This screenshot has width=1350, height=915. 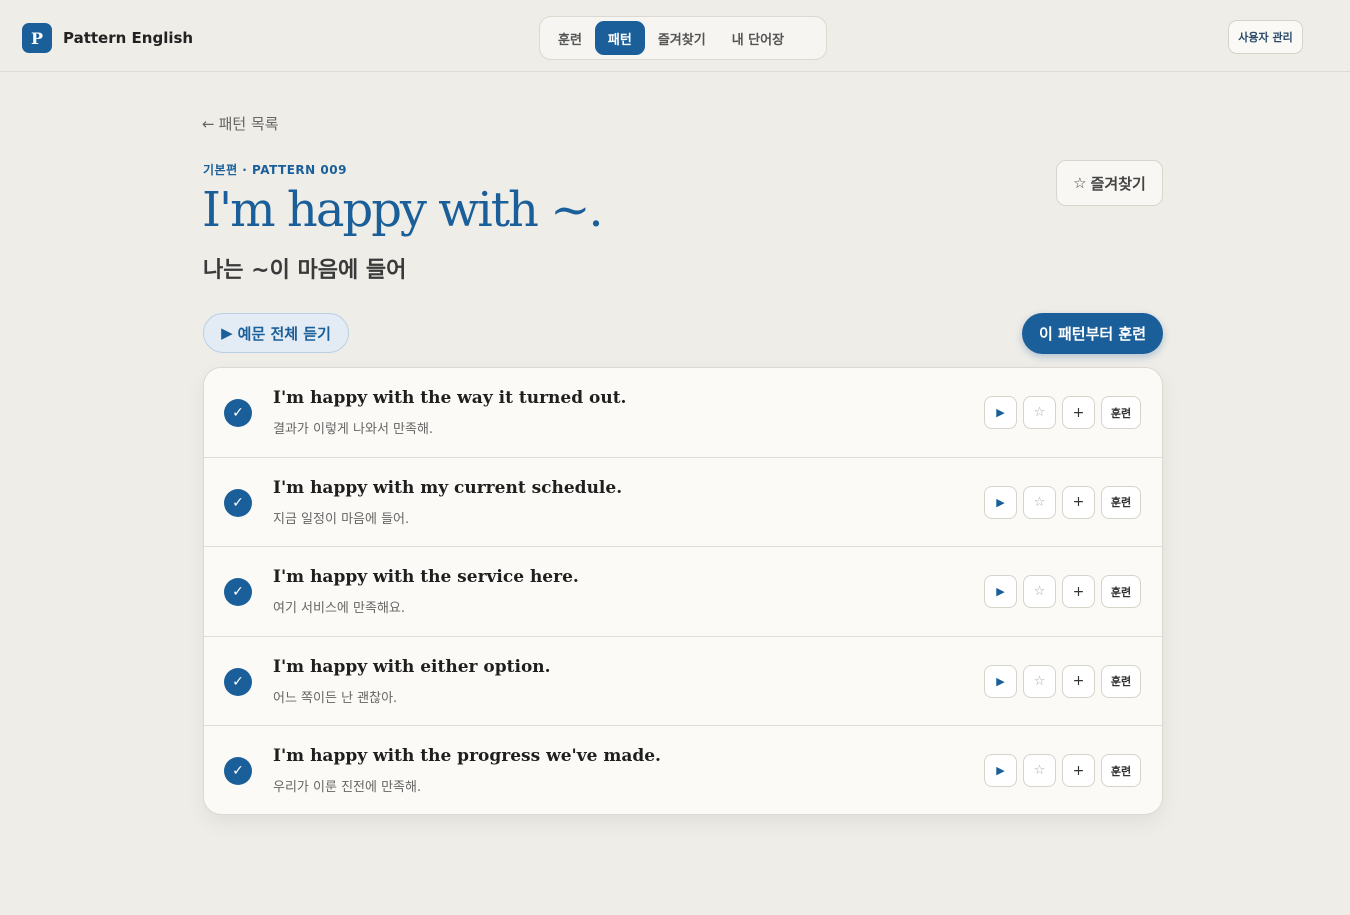 What do you see at coordinates (448, 487) in the screenshot?
I see `example-english: I'm happy with my current schedule.` at bounding box center [448, 487].